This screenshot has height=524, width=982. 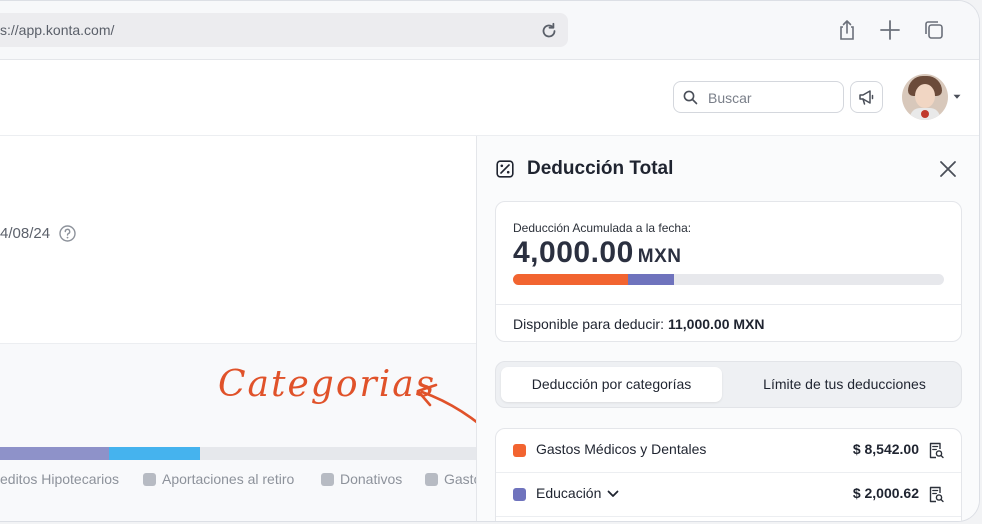 I want to click on accumulated-amount: 4,000.00 MXN, so click(x=597, y=253).